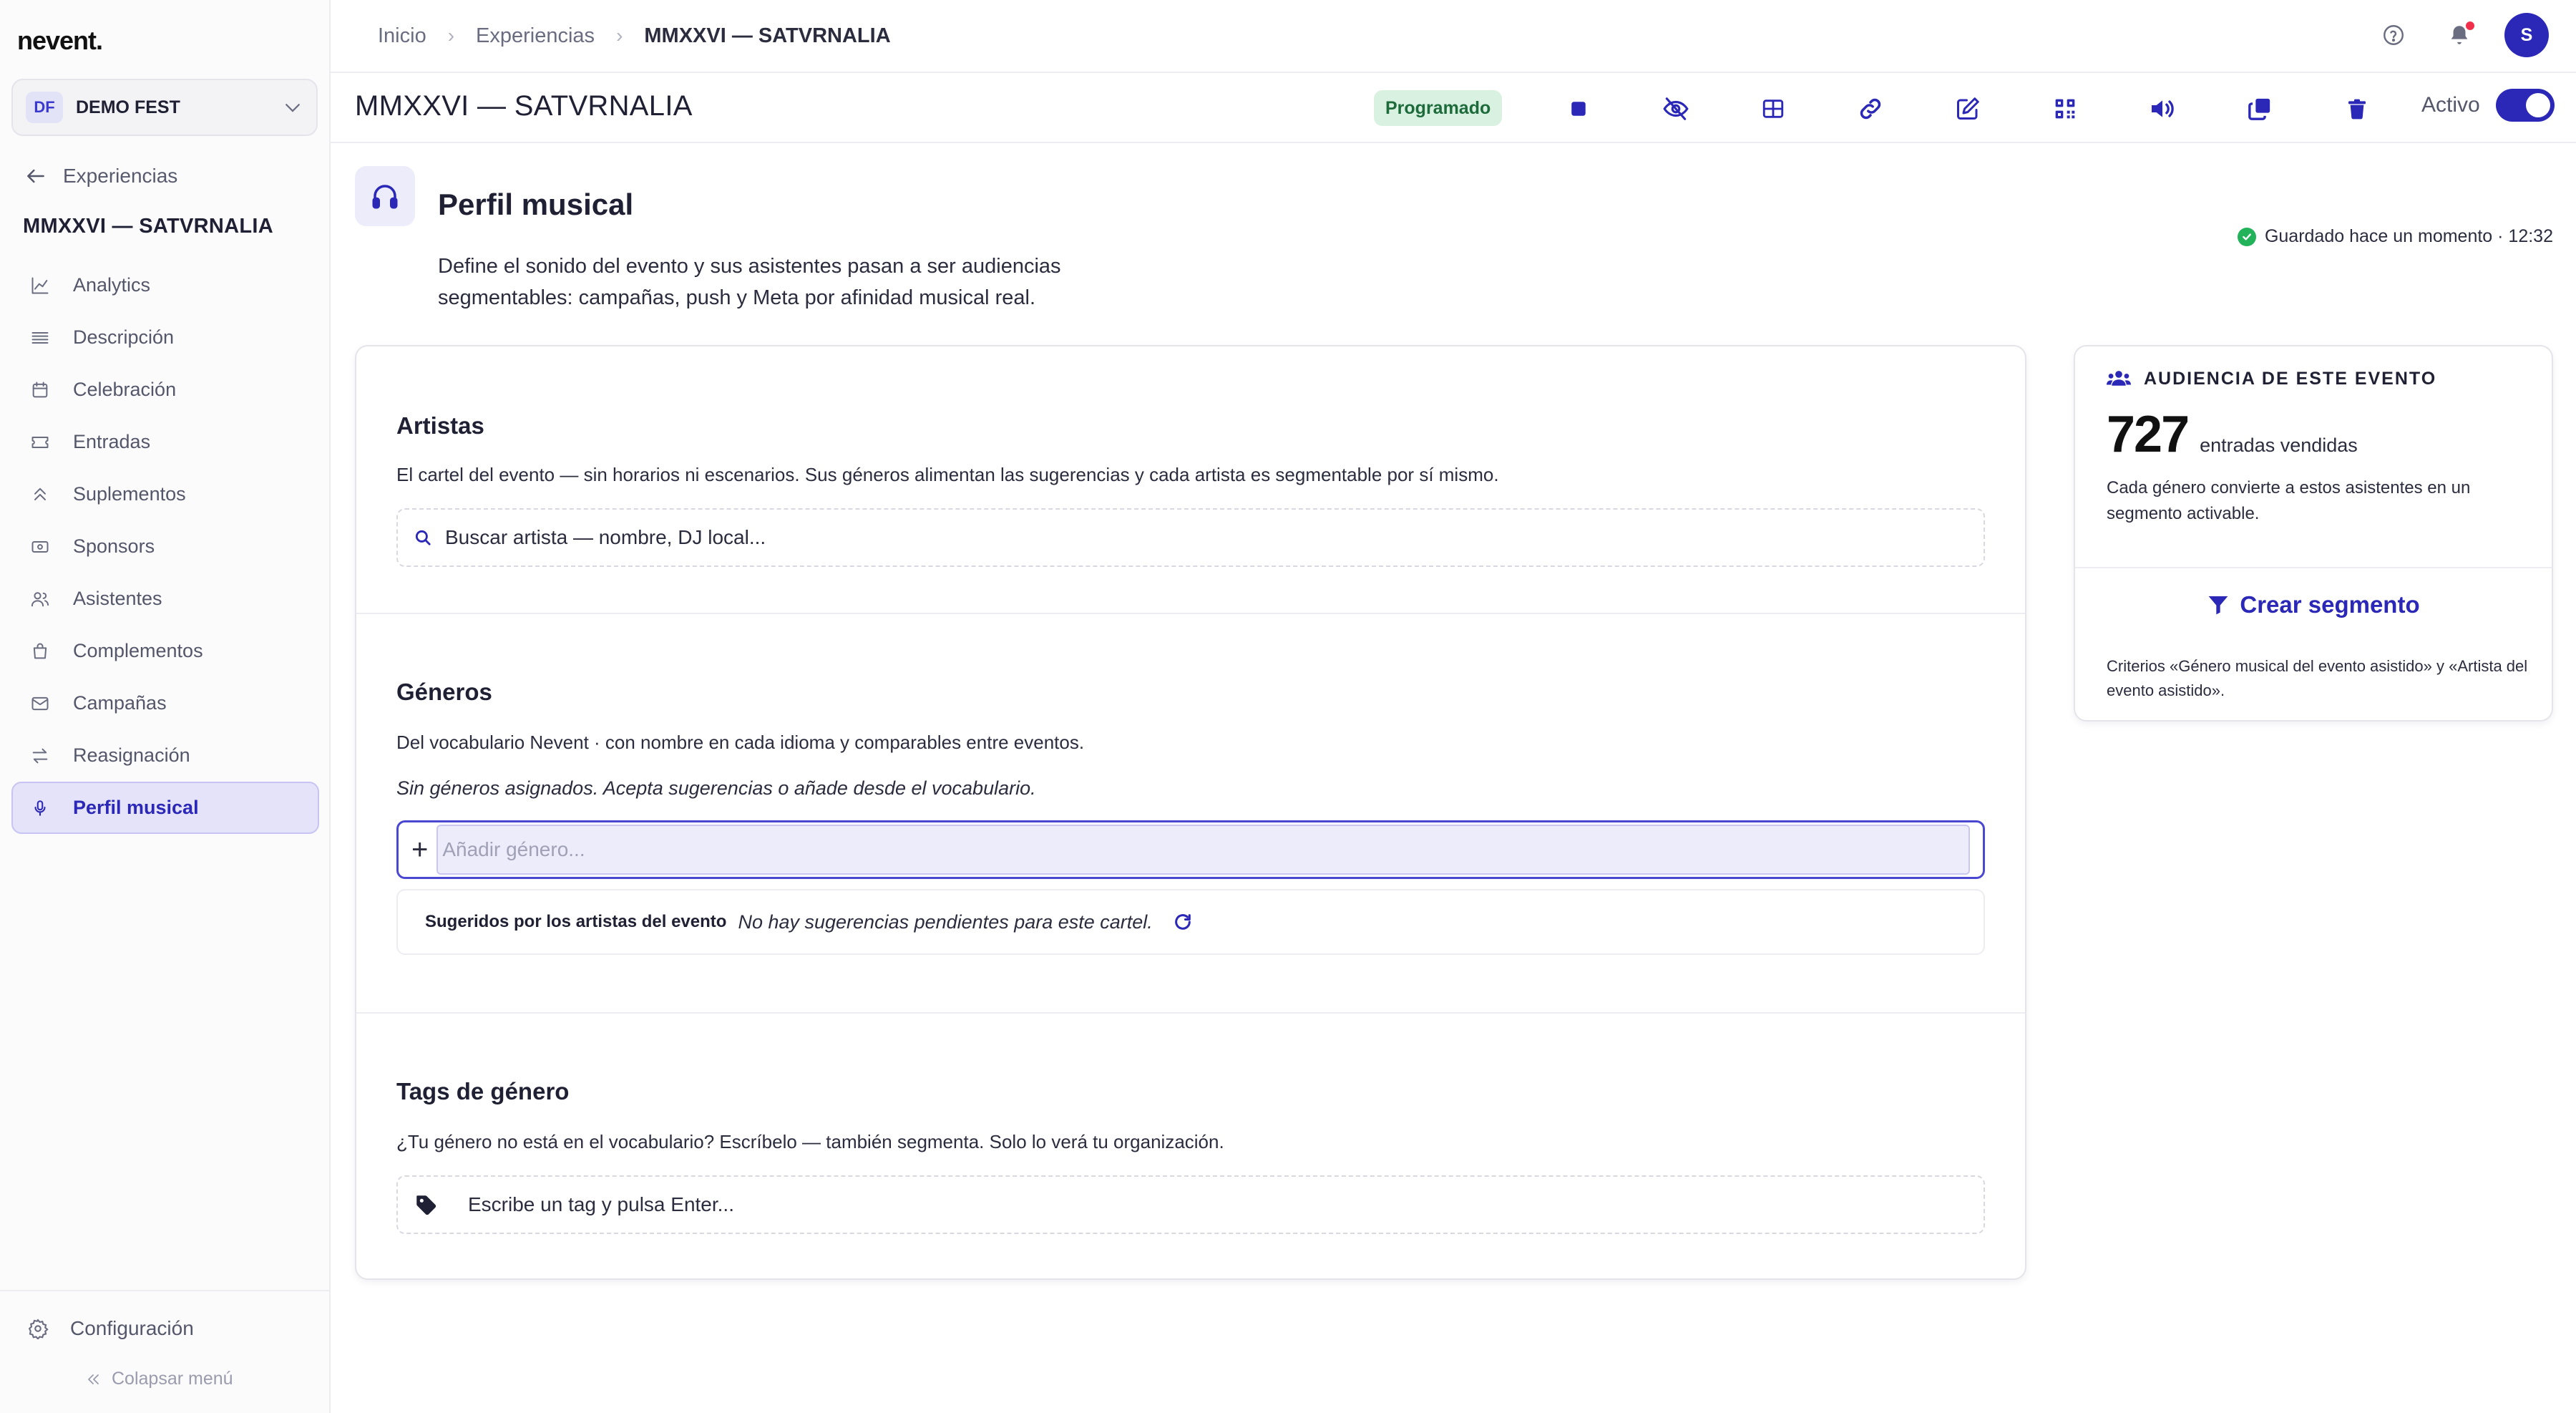  What do you see at coordinates (40, 755) in the screenshot?
I see `arrows-swap-icon` at bounding box center [40, 755].